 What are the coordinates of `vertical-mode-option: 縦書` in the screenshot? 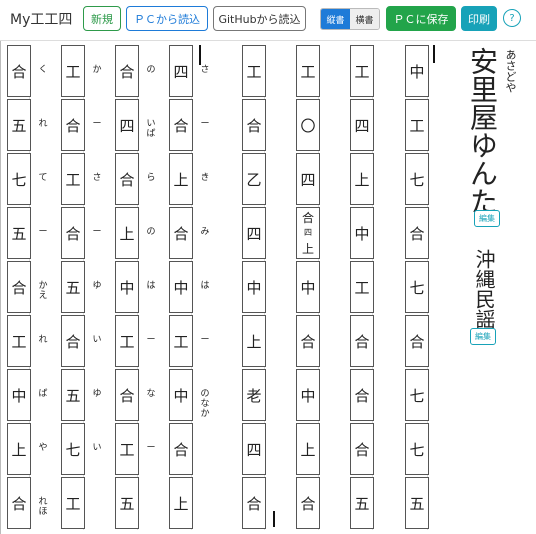 It's located at (335, 19).